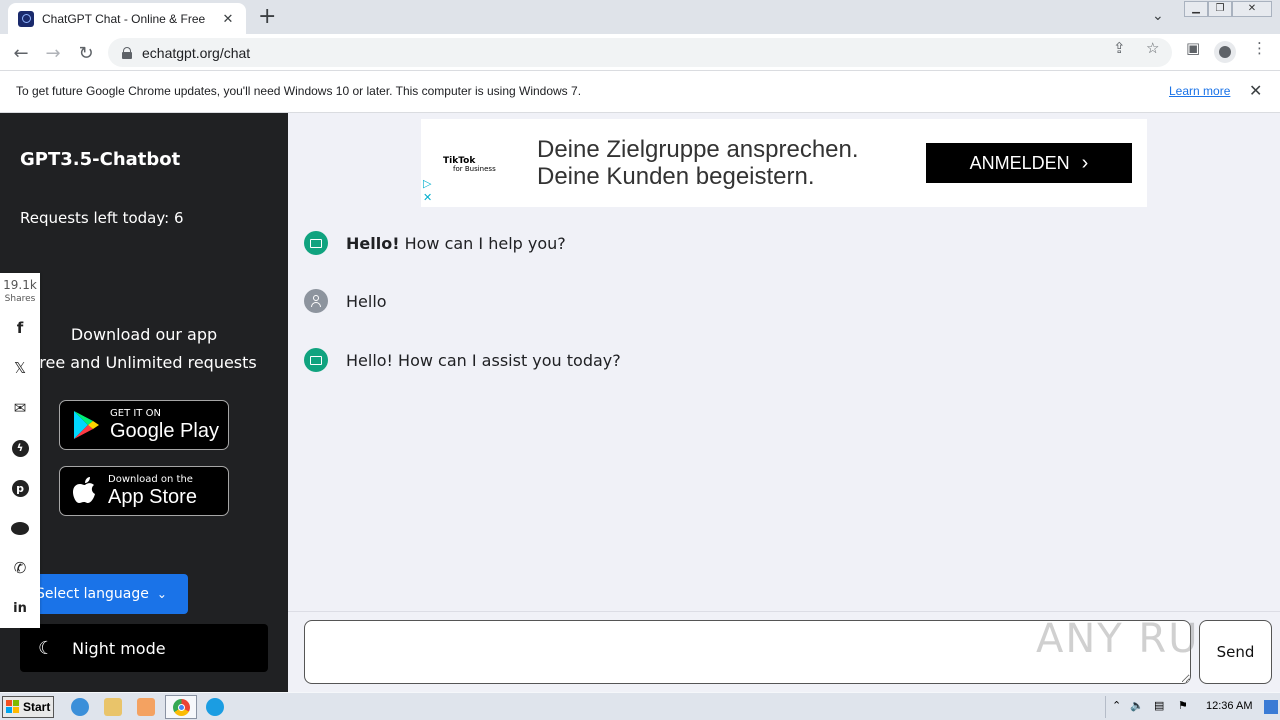 This screenshot has height=720, width=1280. What do you see at coordinates (1152, 48) in the screenshot?
I see `bookmark-star-icon: ☆` at bounding box center [1152, 48].